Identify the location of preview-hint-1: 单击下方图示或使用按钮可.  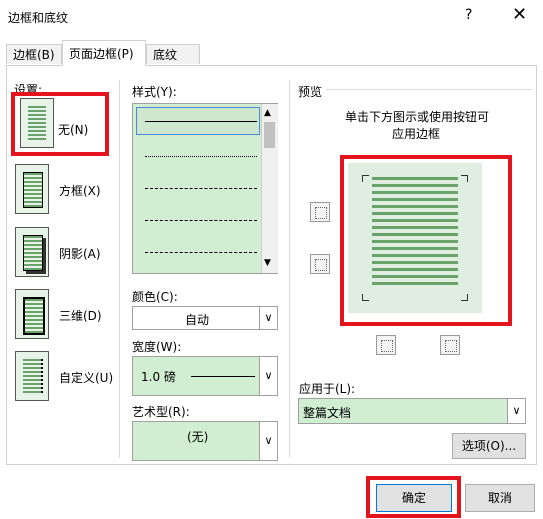
(417, 117).